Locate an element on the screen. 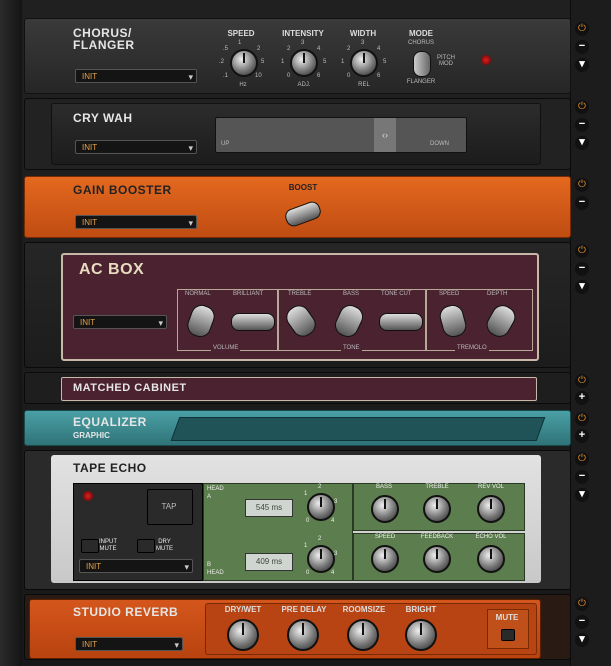 The image size is (611, 666). bass-label: BASS is located at coordinates (351, 294).